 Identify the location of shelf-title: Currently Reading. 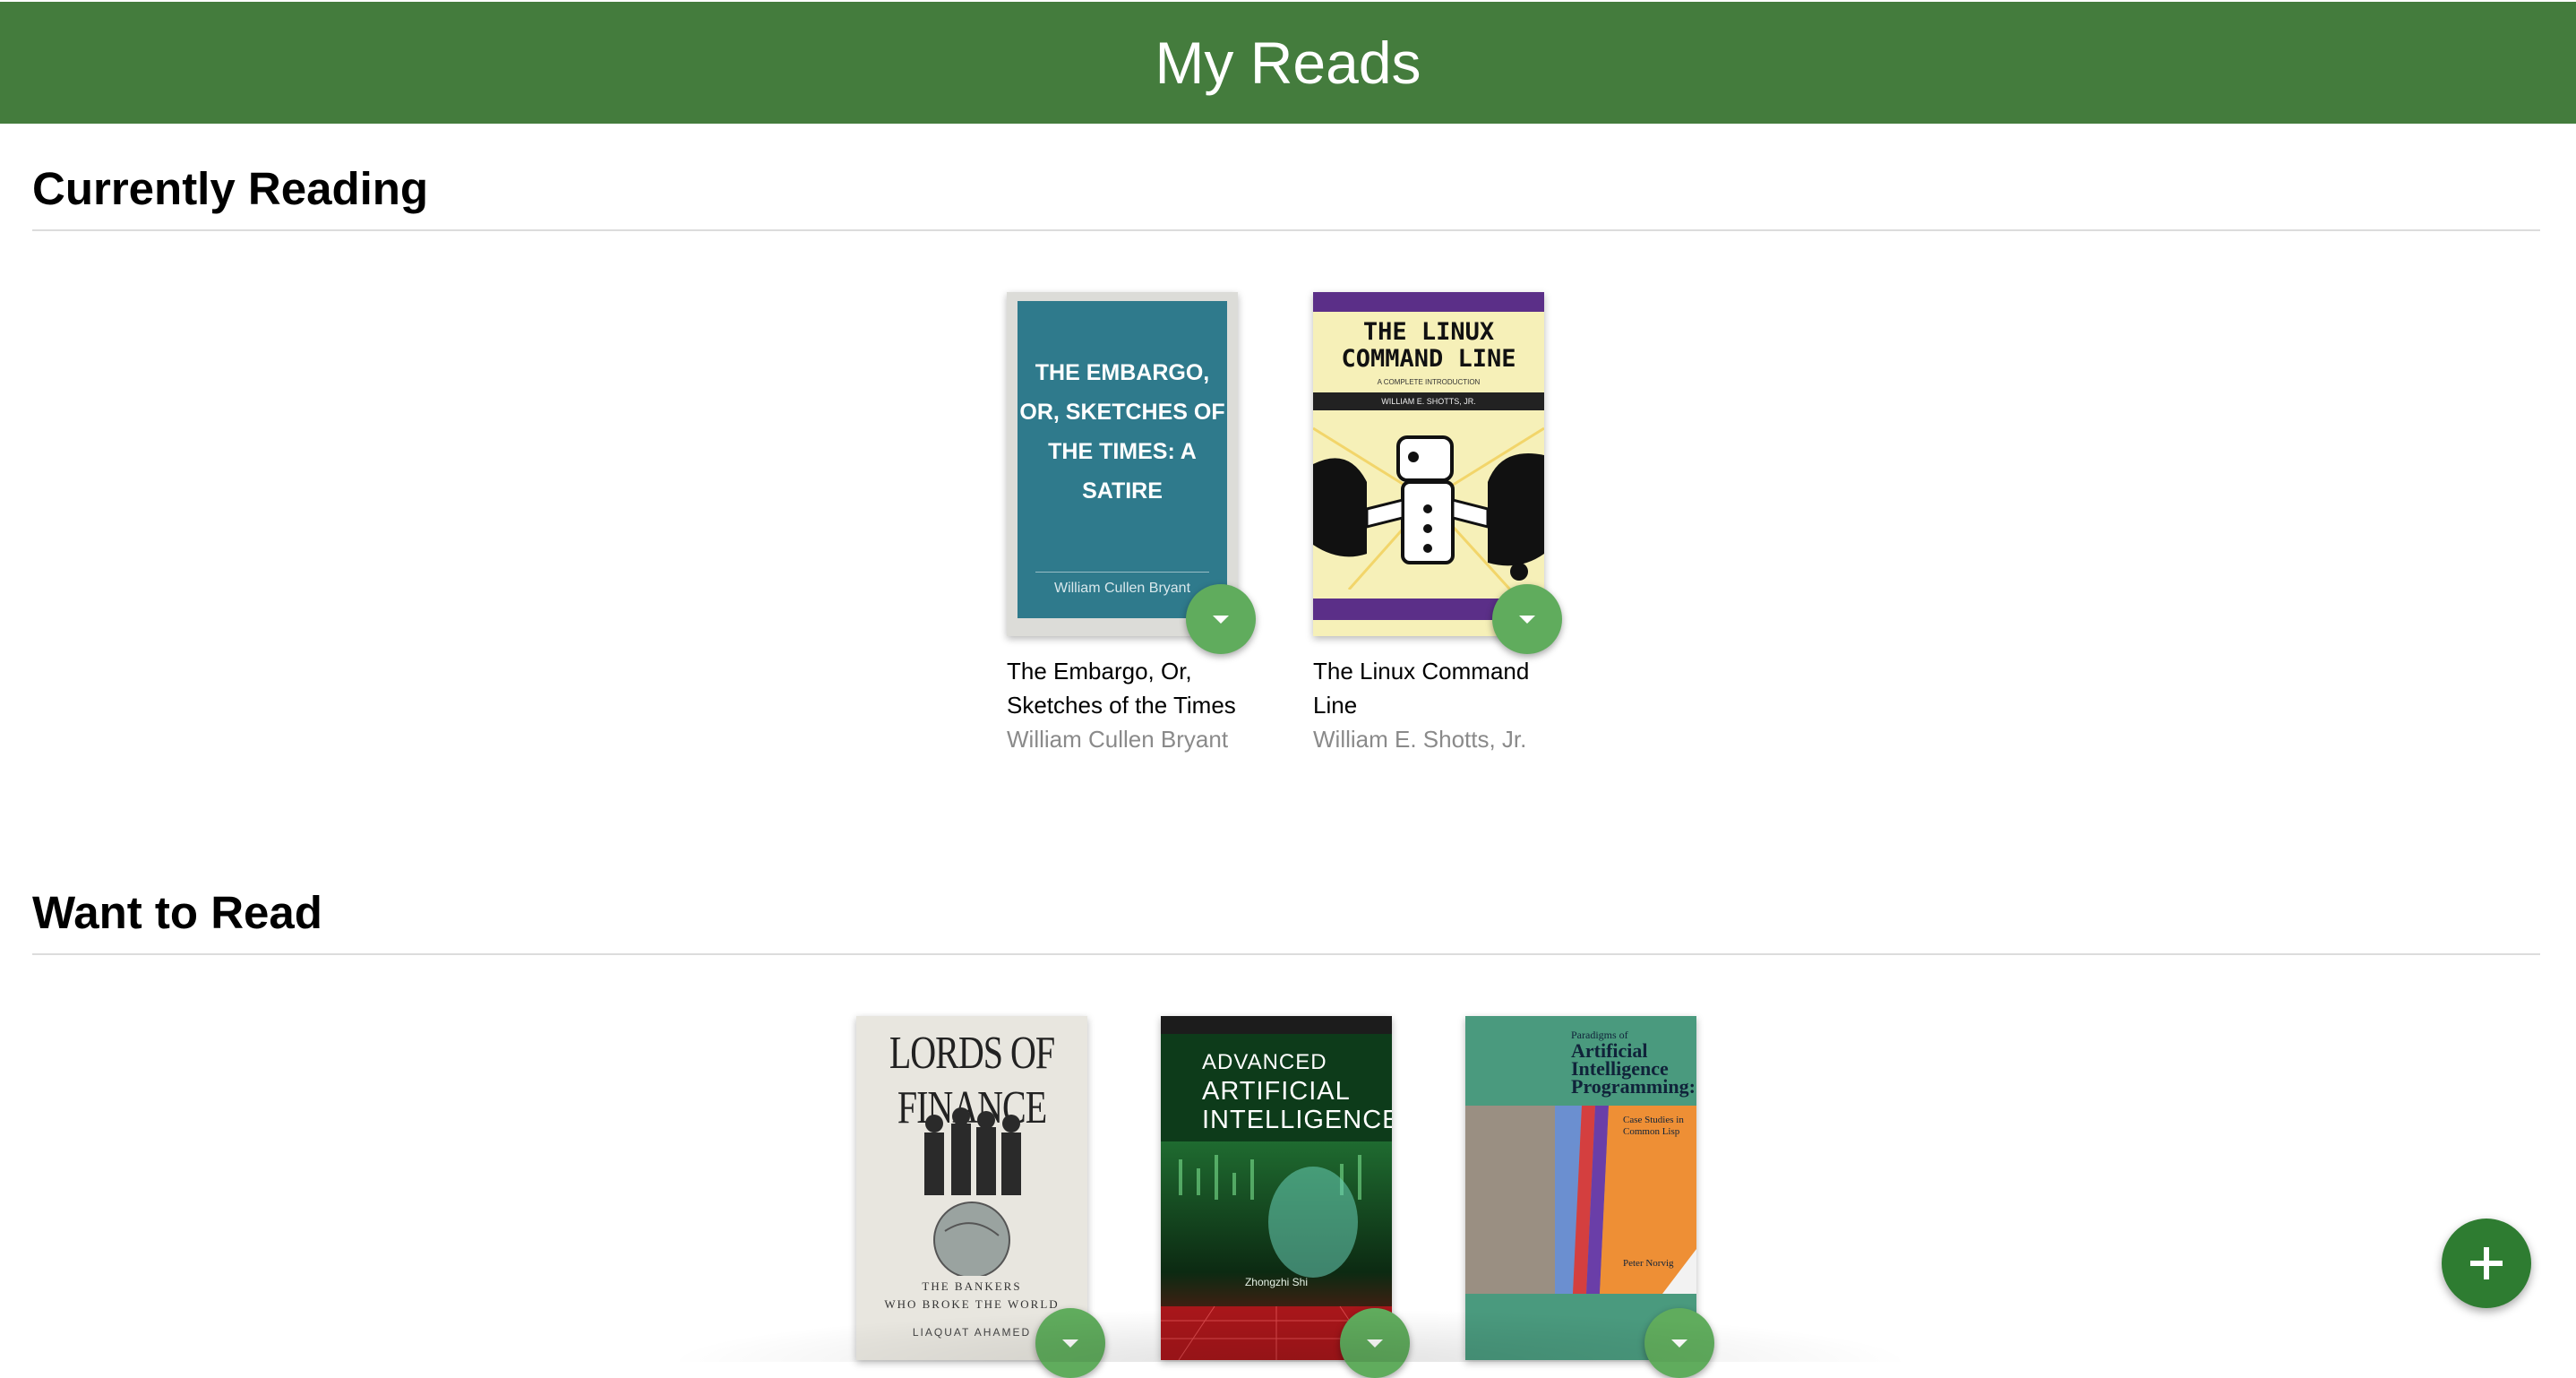
(1286, 194).